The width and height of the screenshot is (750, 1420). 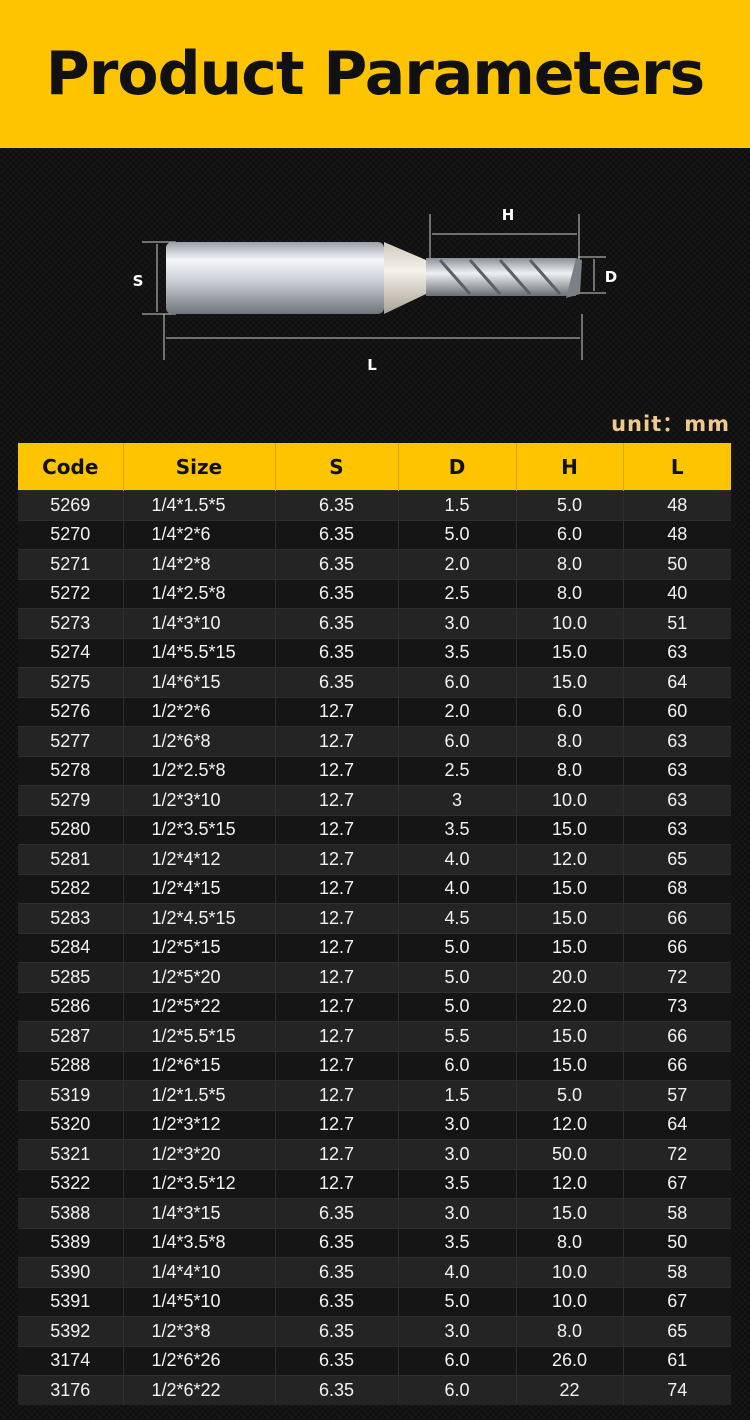 I want to click on table-row: 5390 1/4*4*10 6.35 4.0 10.0 58, so click(x=374, y=1272).